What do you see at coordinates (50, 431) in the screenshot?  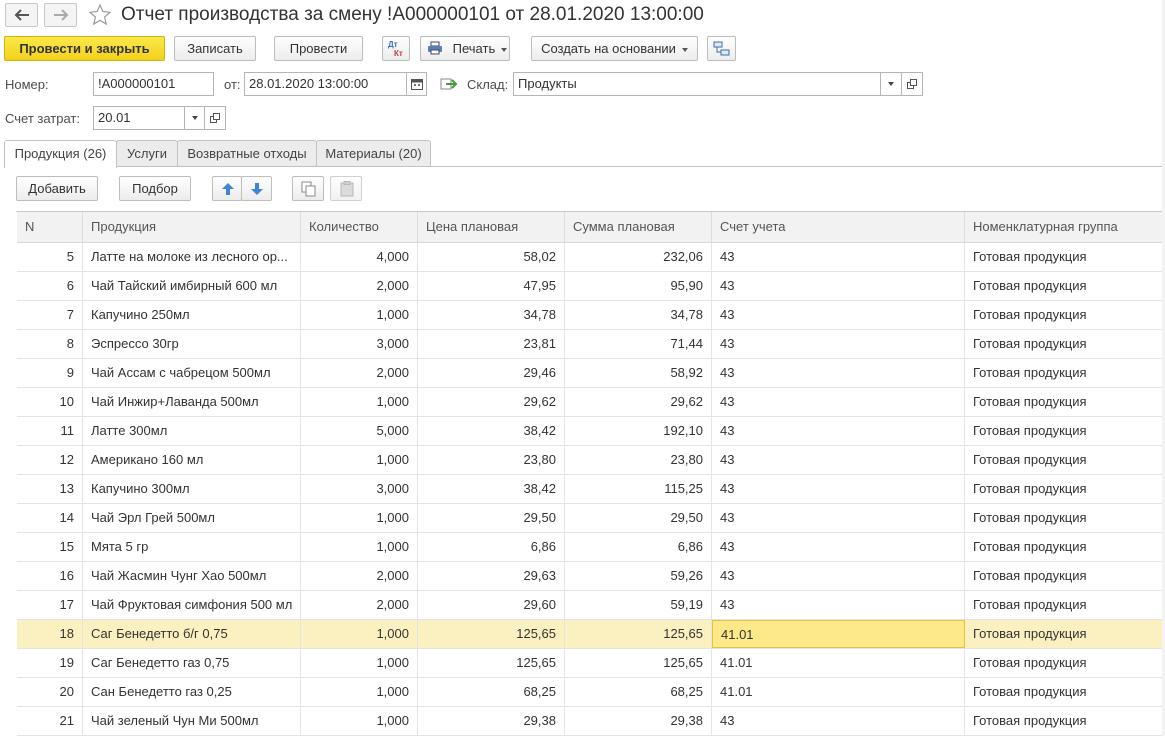 I see `cell-n: 11` at bounding box center [50, 431].